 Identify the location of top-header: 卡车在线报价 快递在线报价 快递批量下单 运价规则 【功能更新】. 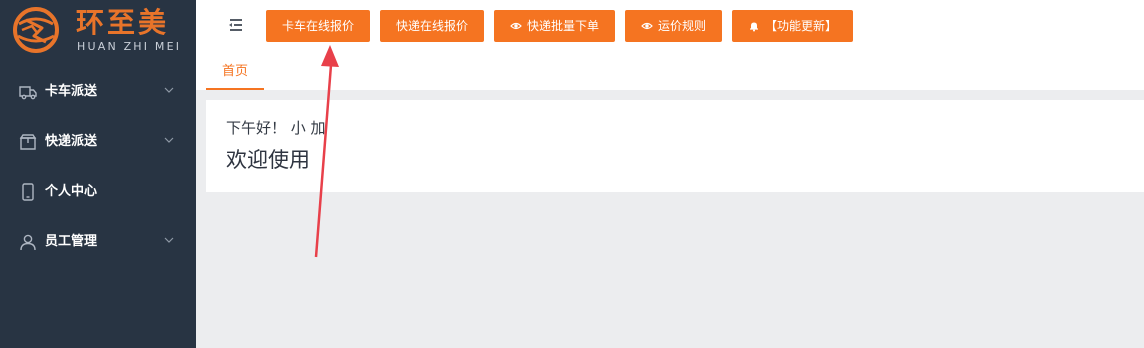
(670, 27).